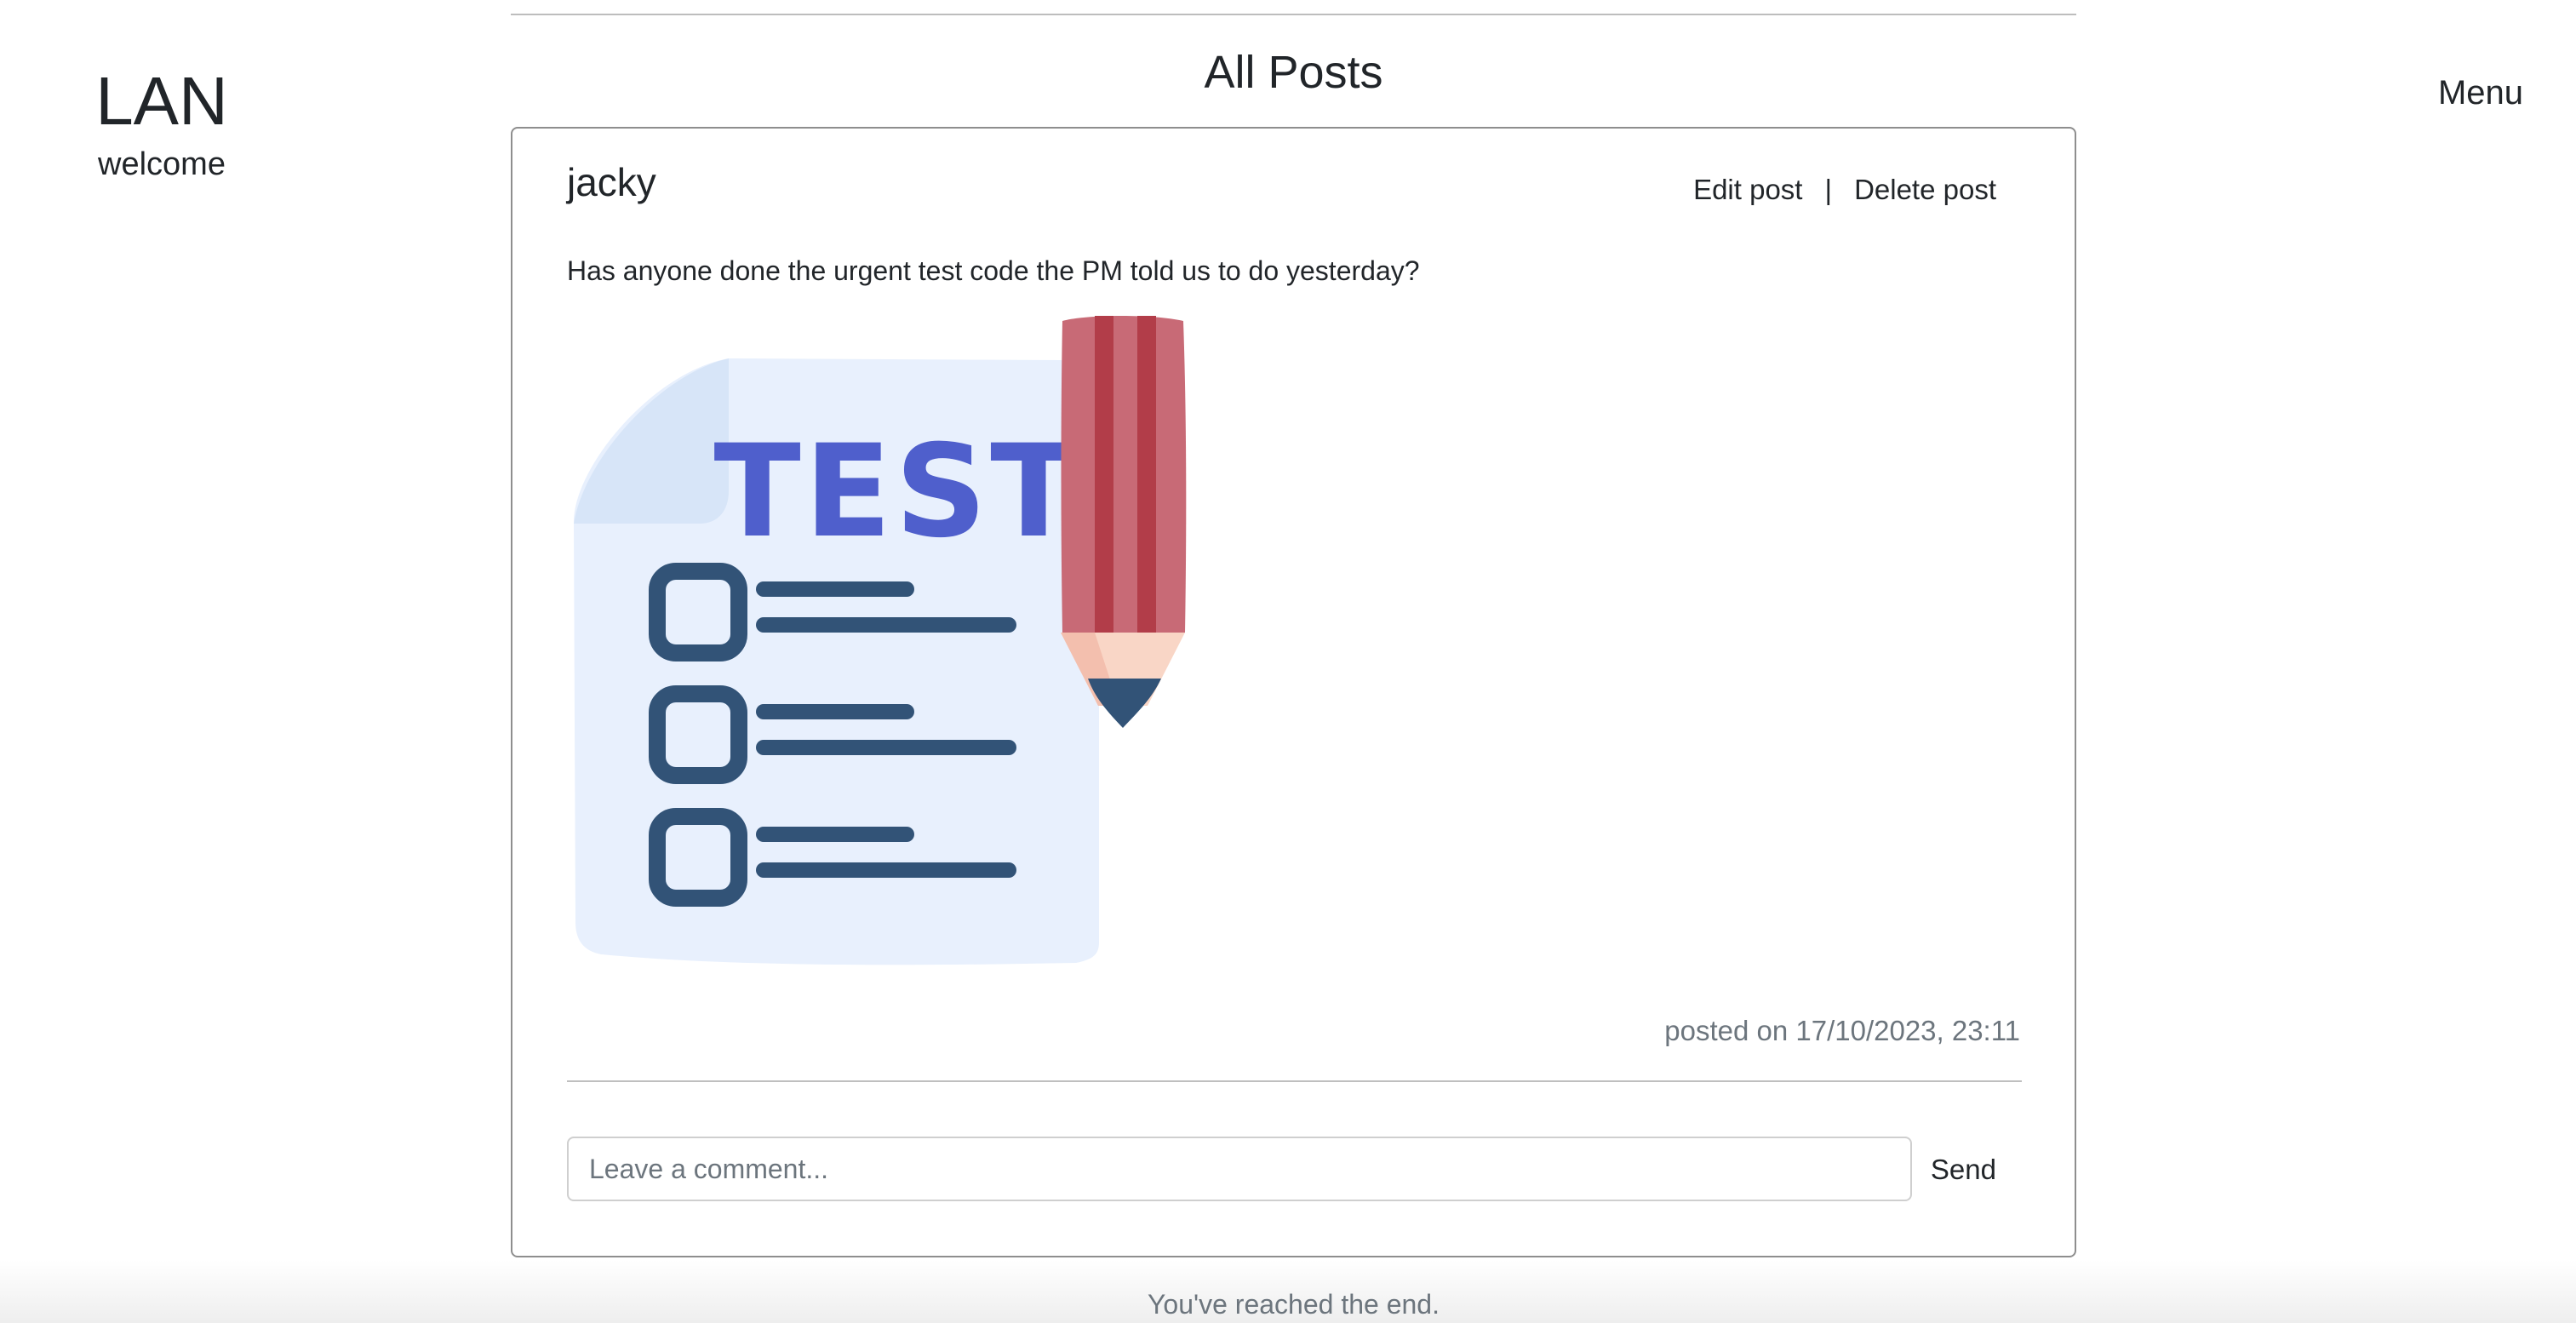 The height and width of the screenshot is (1323, 2576). I want to click on post-author: jacky, so click(611, 182).